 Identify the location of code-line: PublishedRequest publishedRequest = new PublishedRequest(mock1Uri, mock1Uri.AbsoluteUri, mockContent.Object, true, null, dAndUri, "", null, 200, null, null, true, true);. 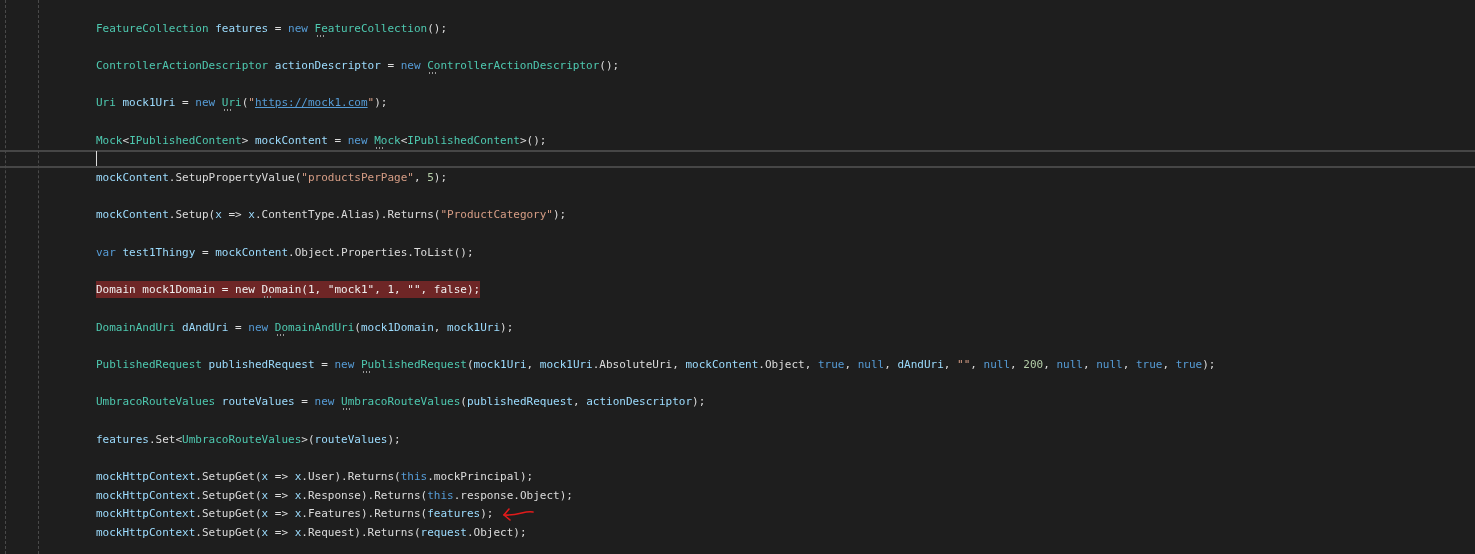
(656, 364).